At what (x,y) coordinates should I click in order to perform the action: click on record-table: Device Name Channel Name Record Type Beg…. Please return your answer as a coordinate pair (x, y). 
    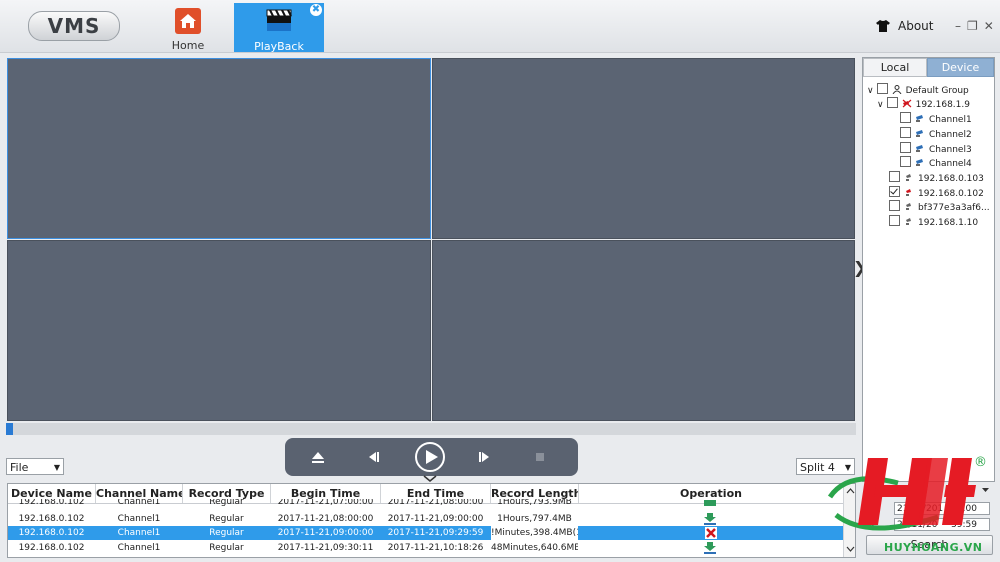
    Looking at the image, I should click on (431, 520).